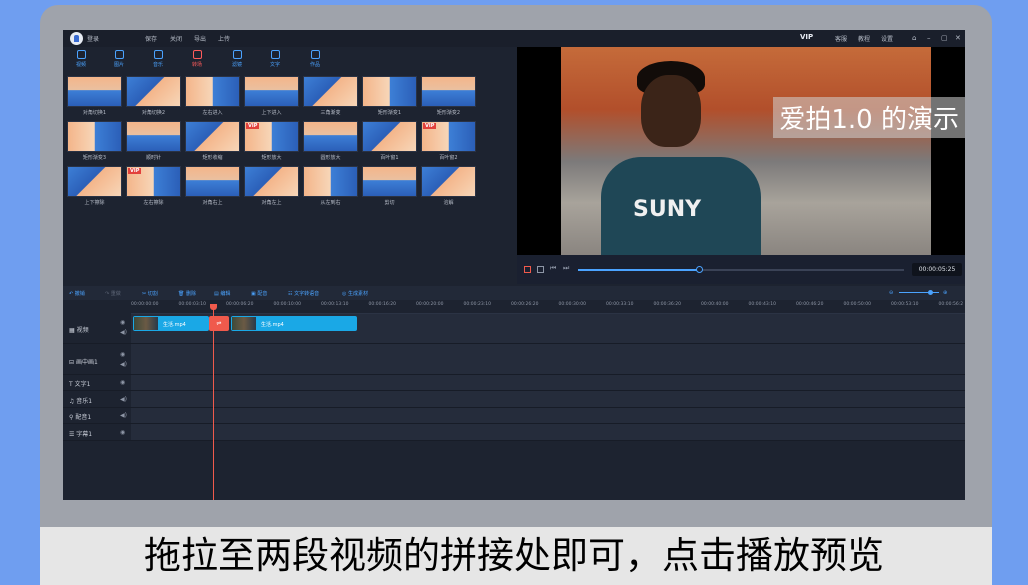  I want to click on play-icon, so click(527, 269).